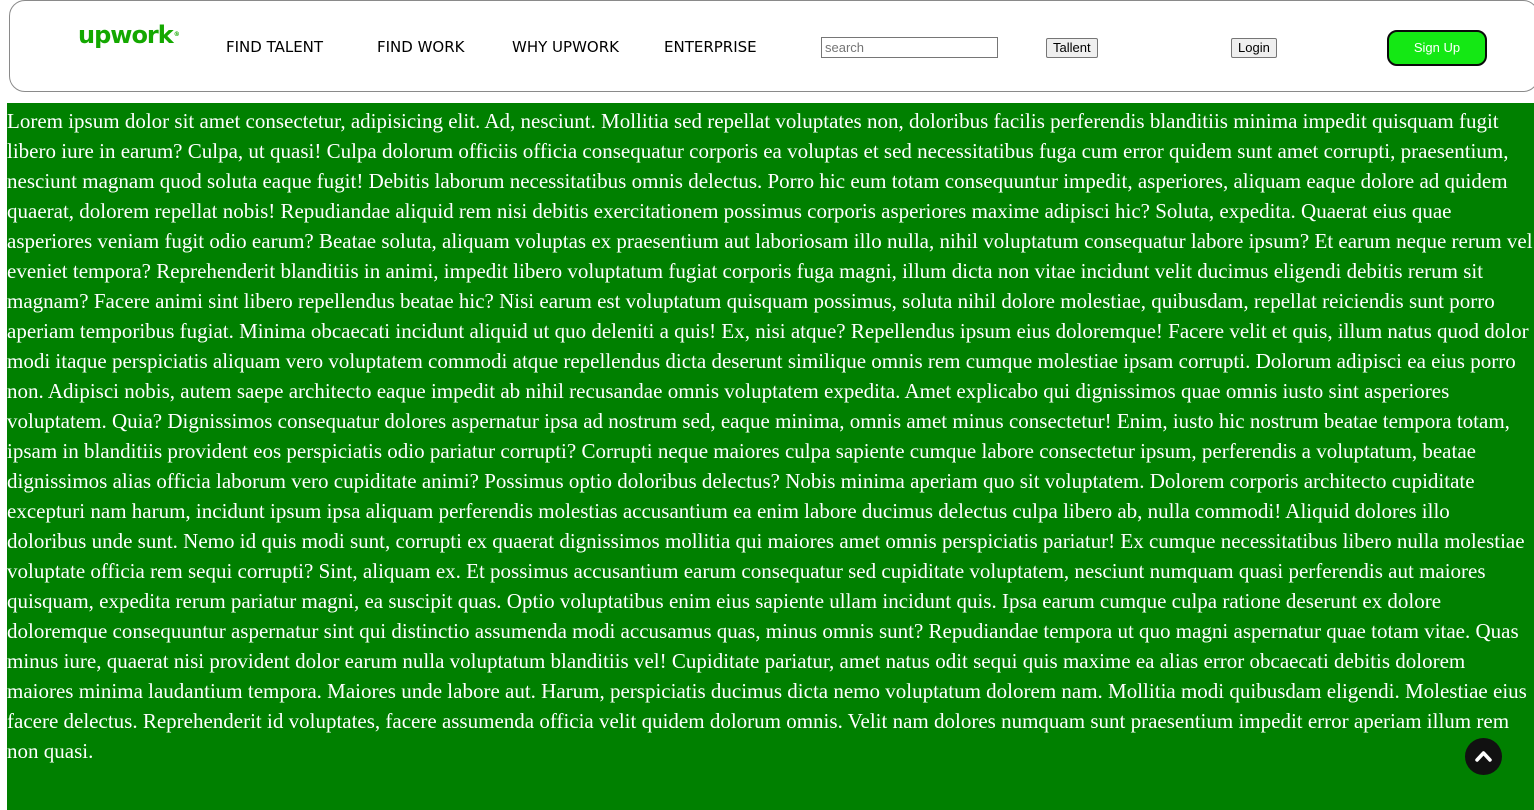 This screenshot has height=810, width=1534. What do you see at coordinates (176, 34) in the screenshot?
I see `logo-trademark: ®` at bounding box center [176, 34].